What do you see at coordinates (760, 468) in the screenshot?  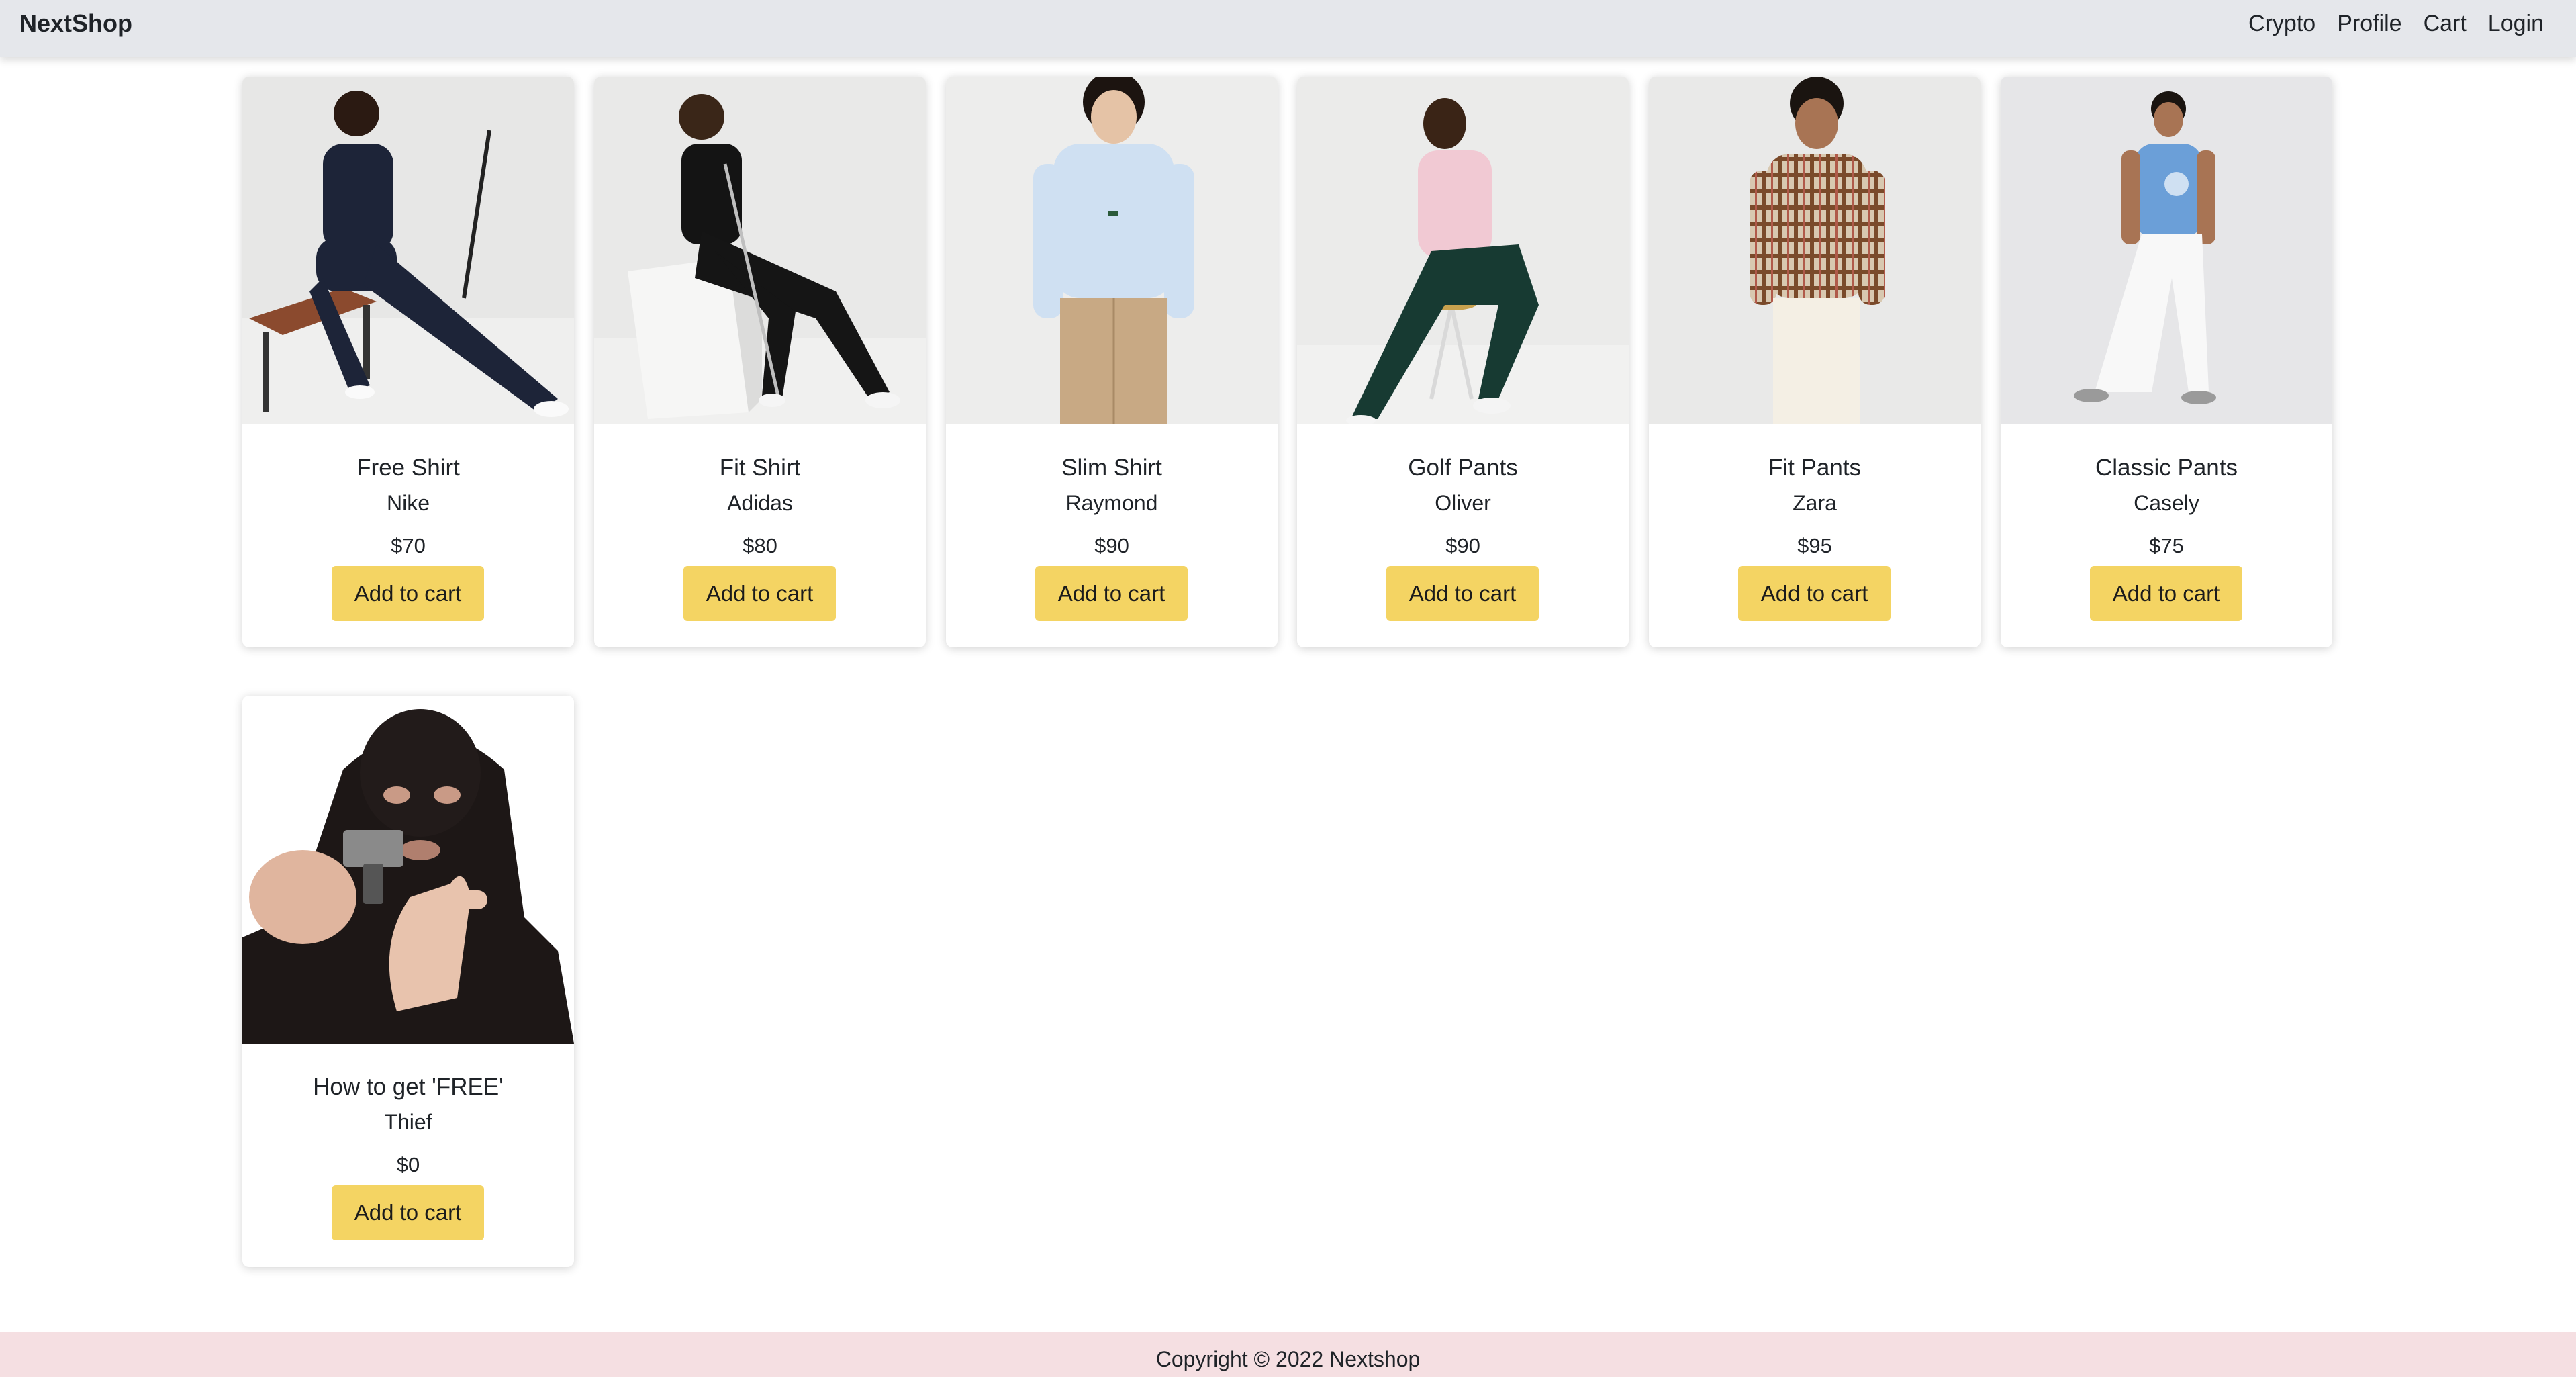 I see `product-name: Fit Shirt` at bounding box center [760, 468].